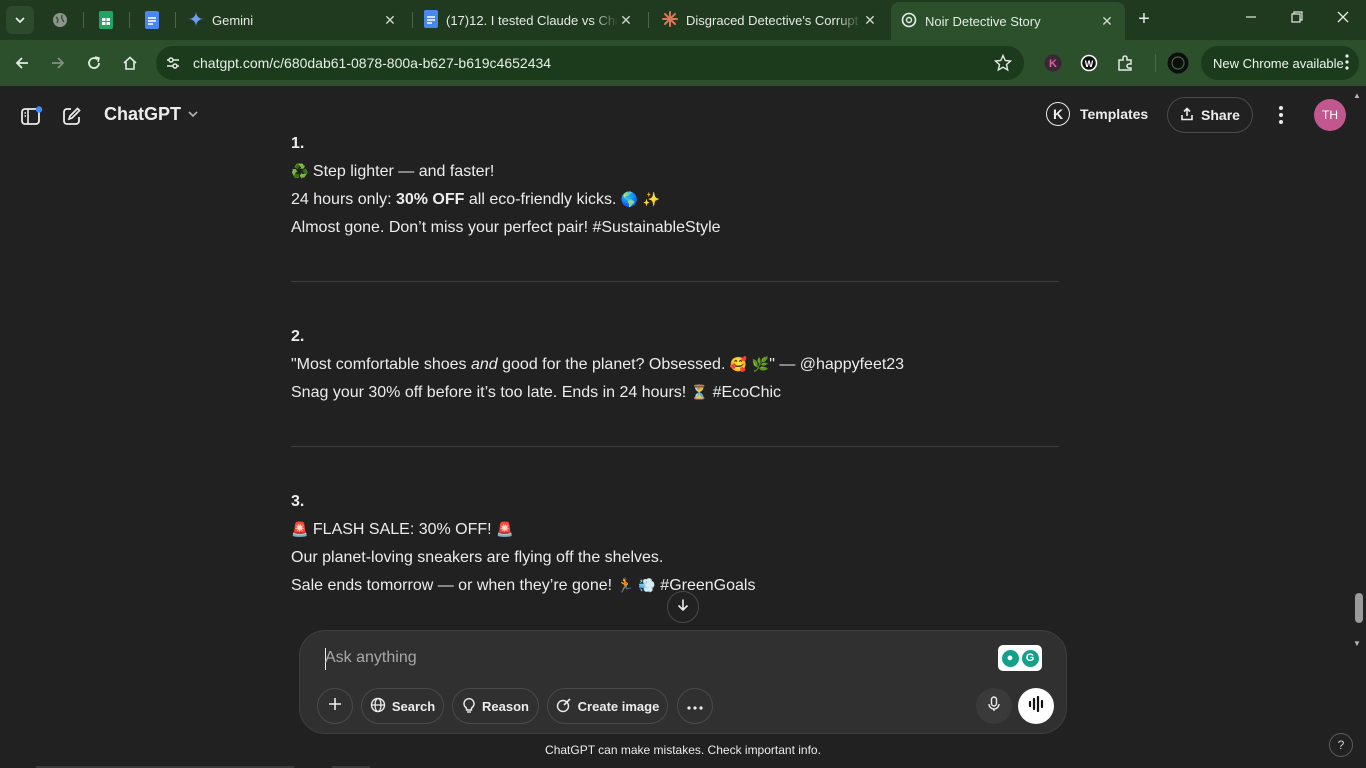  Describe the element at coordinates (381, 364) in the screenshot. I see `line-text: "Most comfortable shoes` at that location.